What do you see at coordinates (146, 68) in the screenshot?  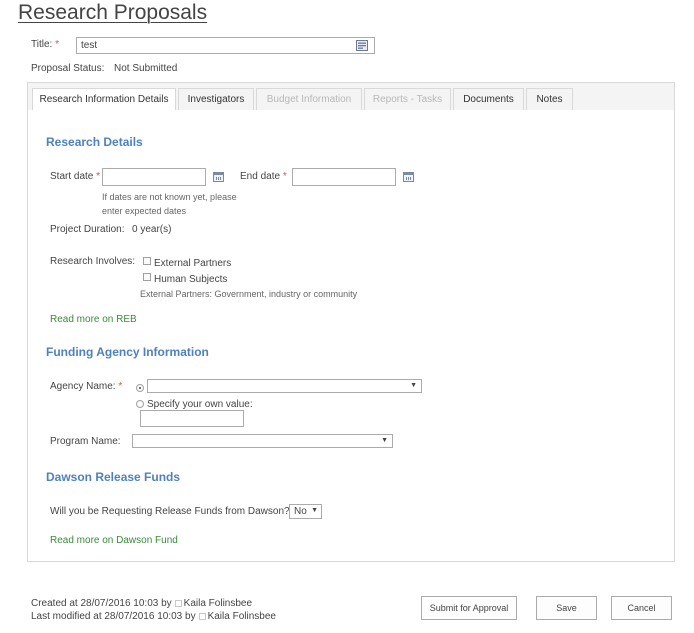 I see `status-value: Not Submitted` at bounding box center [146, 68].